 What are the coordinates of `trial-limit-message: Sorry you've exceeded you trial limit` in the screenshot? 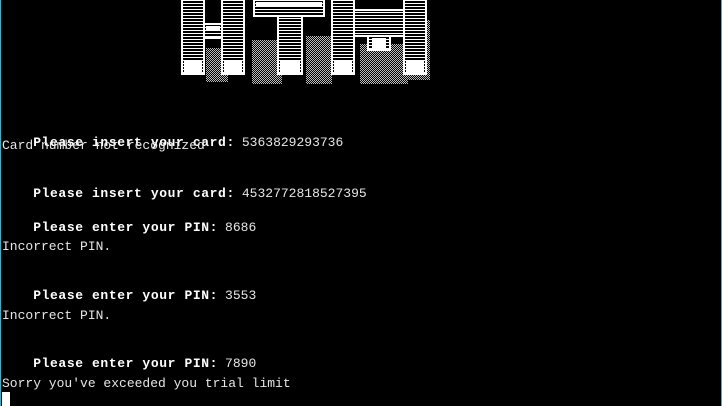 It's located at (146, 383).